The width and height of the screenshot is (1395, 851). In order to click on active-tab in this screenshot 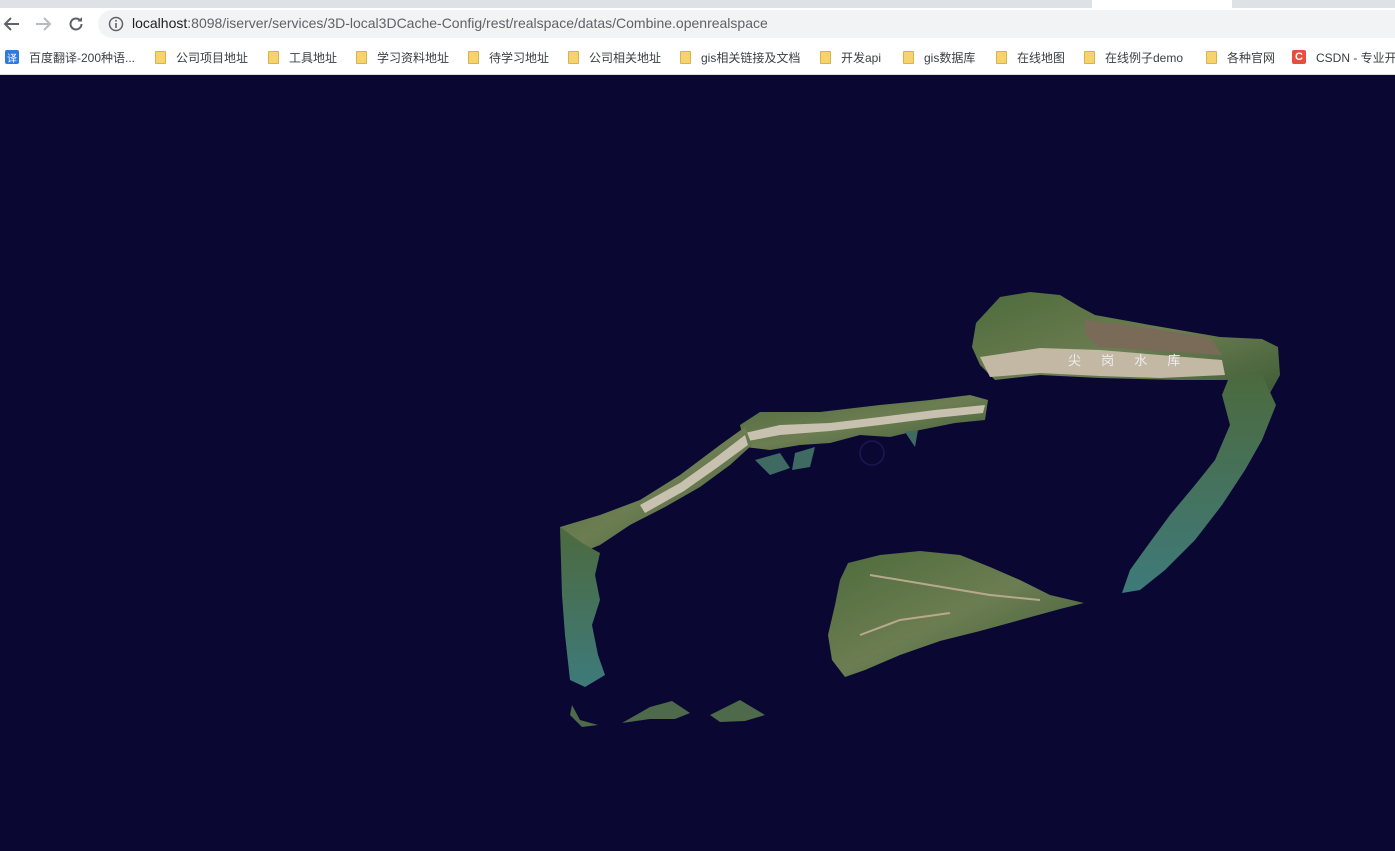, I will do `click(1162, 4)`.